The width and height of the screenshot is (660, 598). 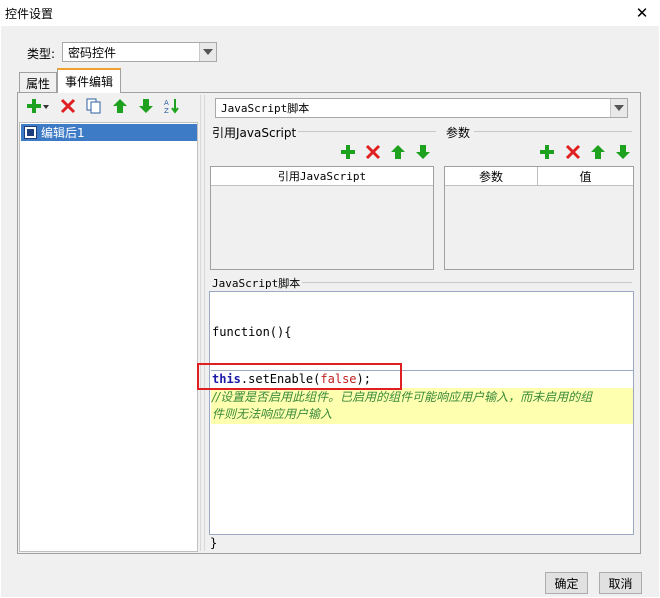 I want to click on copy-event-button, so click(x=94, y=106).